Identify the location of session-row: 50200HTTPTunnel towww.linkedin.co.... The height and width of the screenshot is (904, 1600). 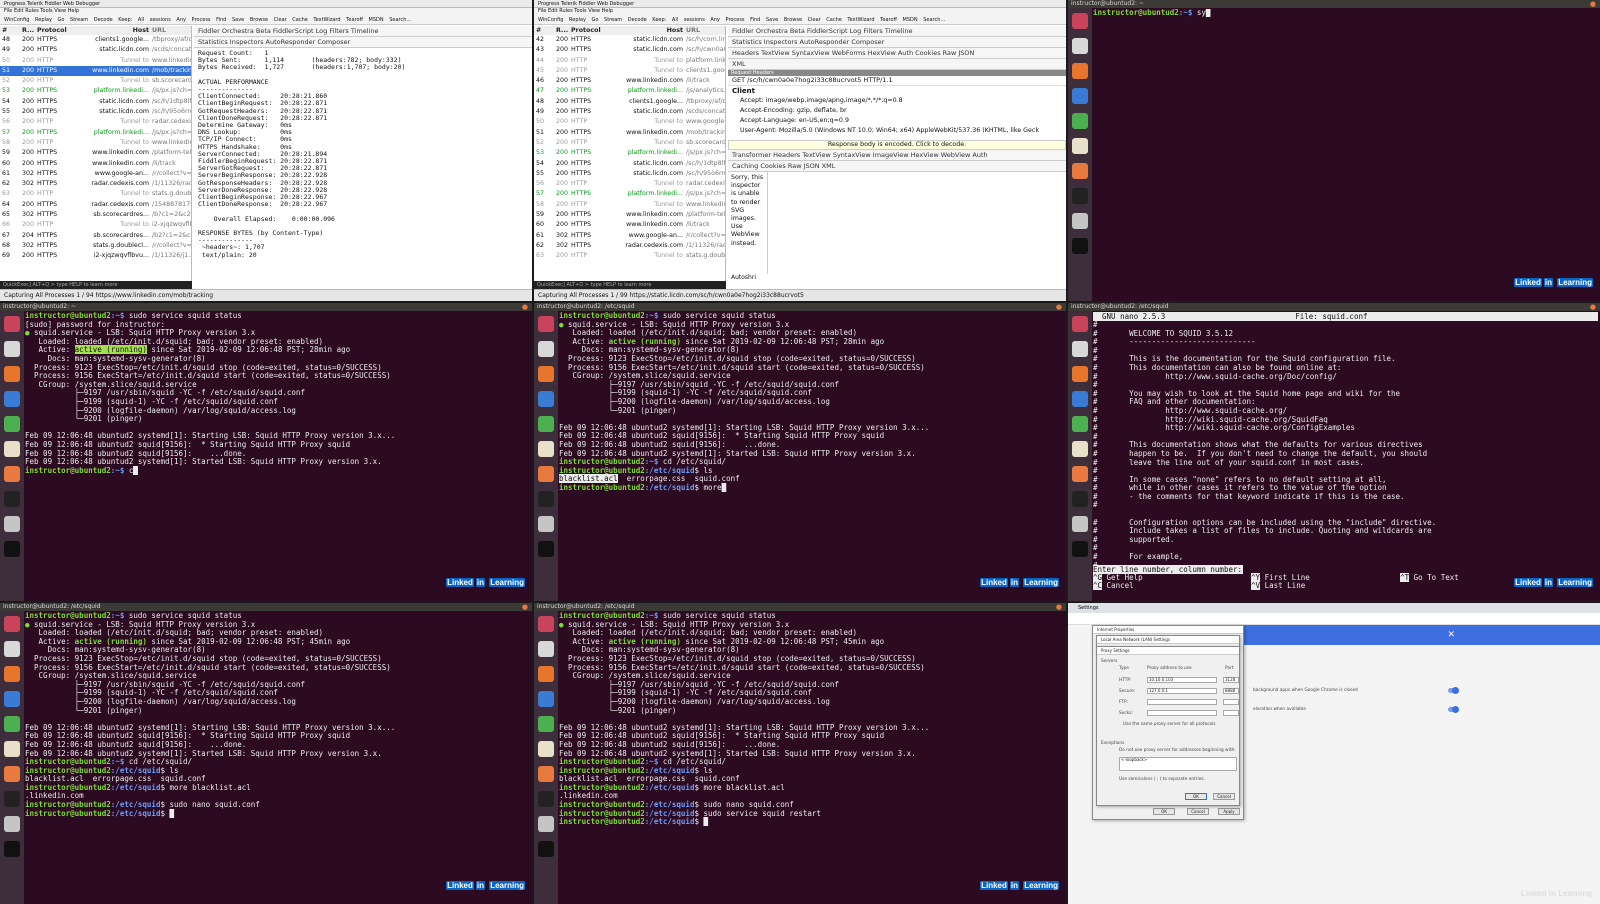
(95, 61).